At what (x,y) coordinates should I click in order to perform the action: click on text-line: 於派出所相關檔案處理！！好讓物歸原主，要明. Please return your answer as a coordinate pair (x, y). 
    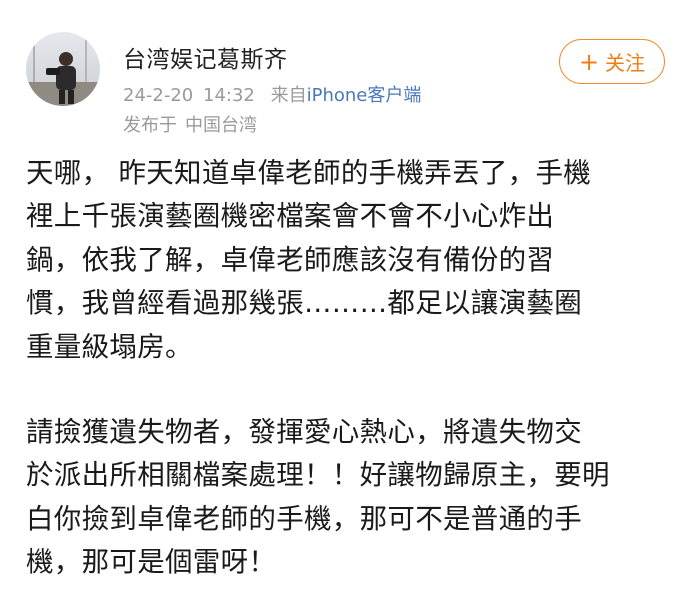
    Looking at the image, I should click on (318, 475).